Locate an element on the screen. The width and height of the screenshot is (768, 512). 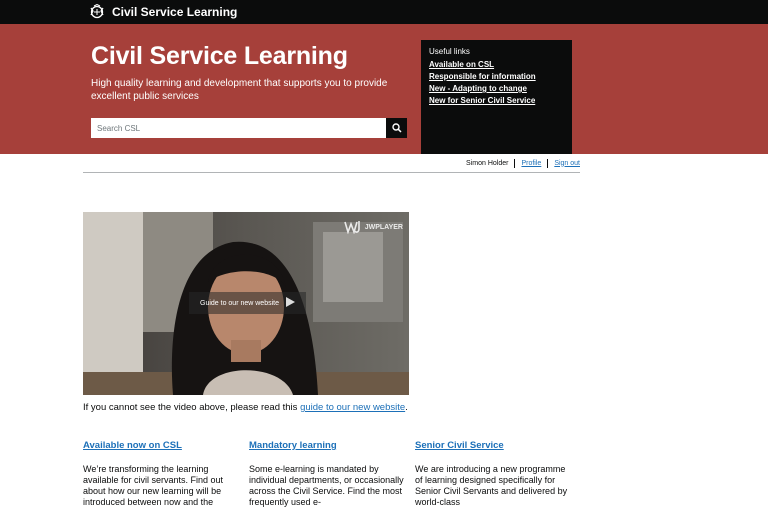
useful-link-senior: New for Senior Civil Service is located at coordinates (496, 101).